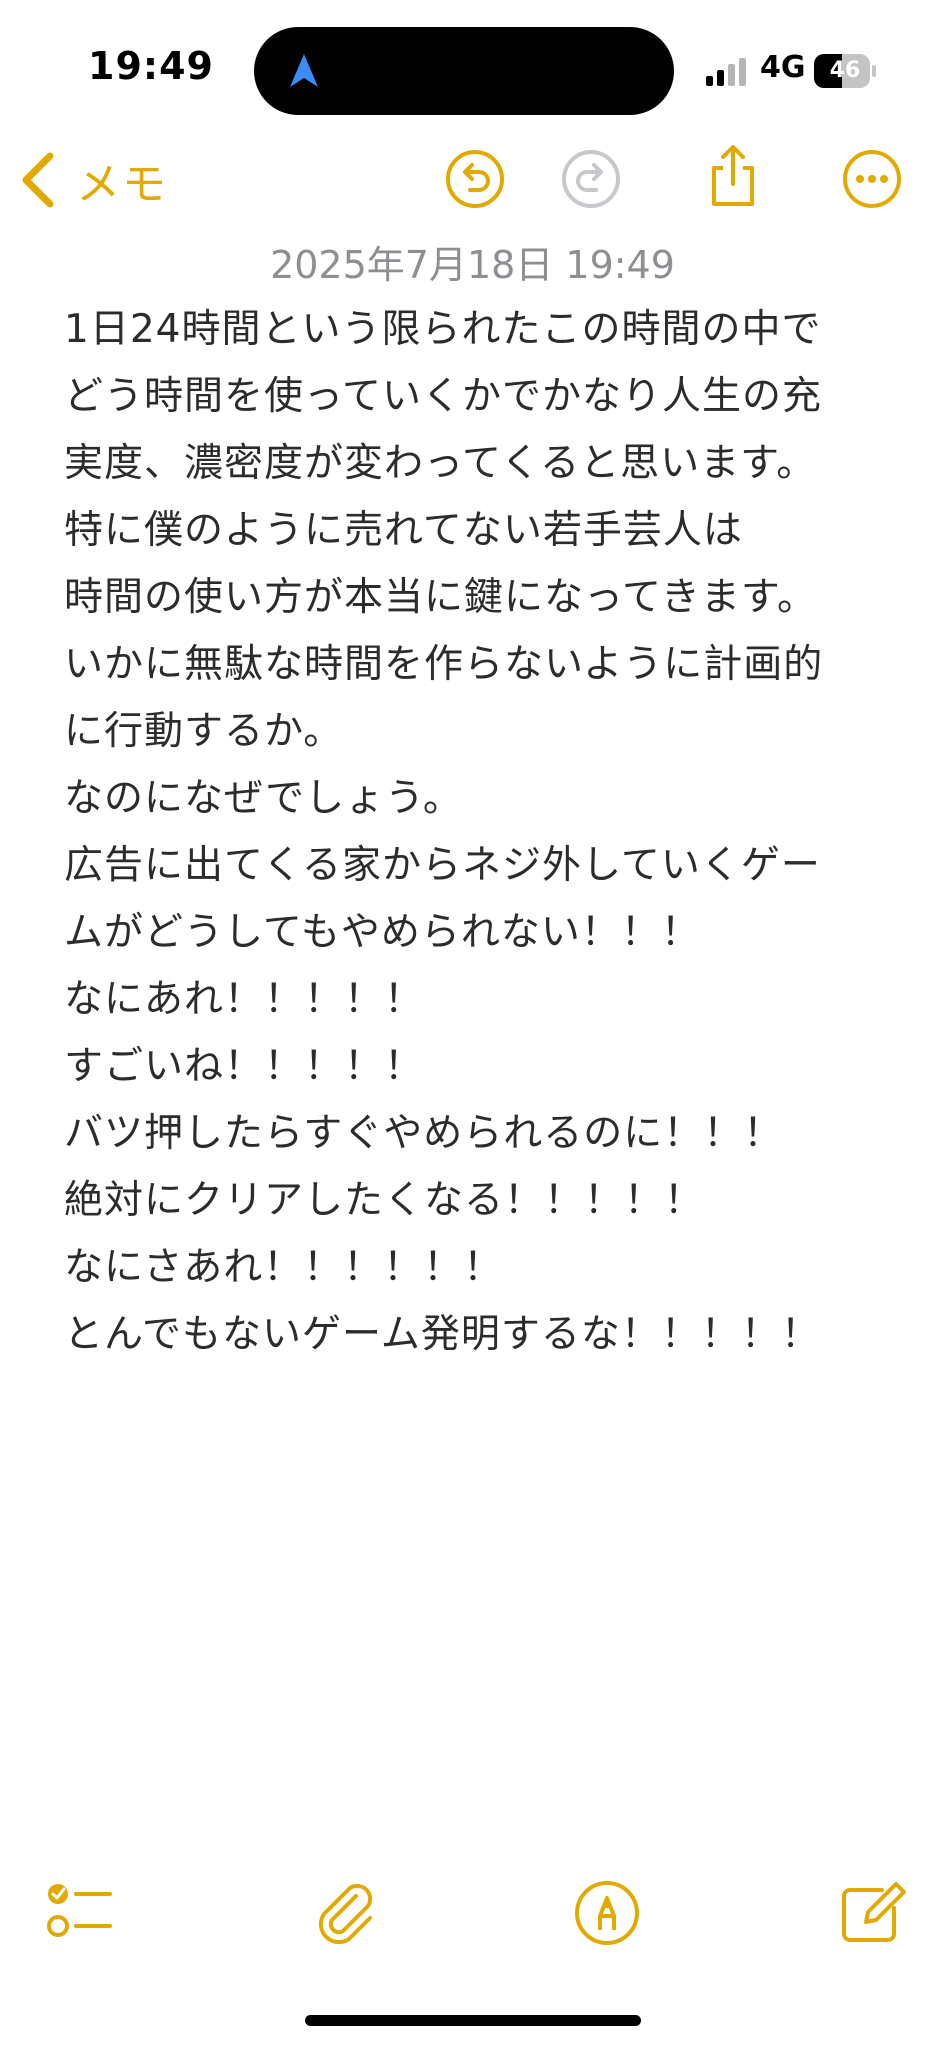 This screenshot has height=2048, width=945. I want to click on note-line: 特に僕のように売れてない若手芸人は, so click(403, 530).